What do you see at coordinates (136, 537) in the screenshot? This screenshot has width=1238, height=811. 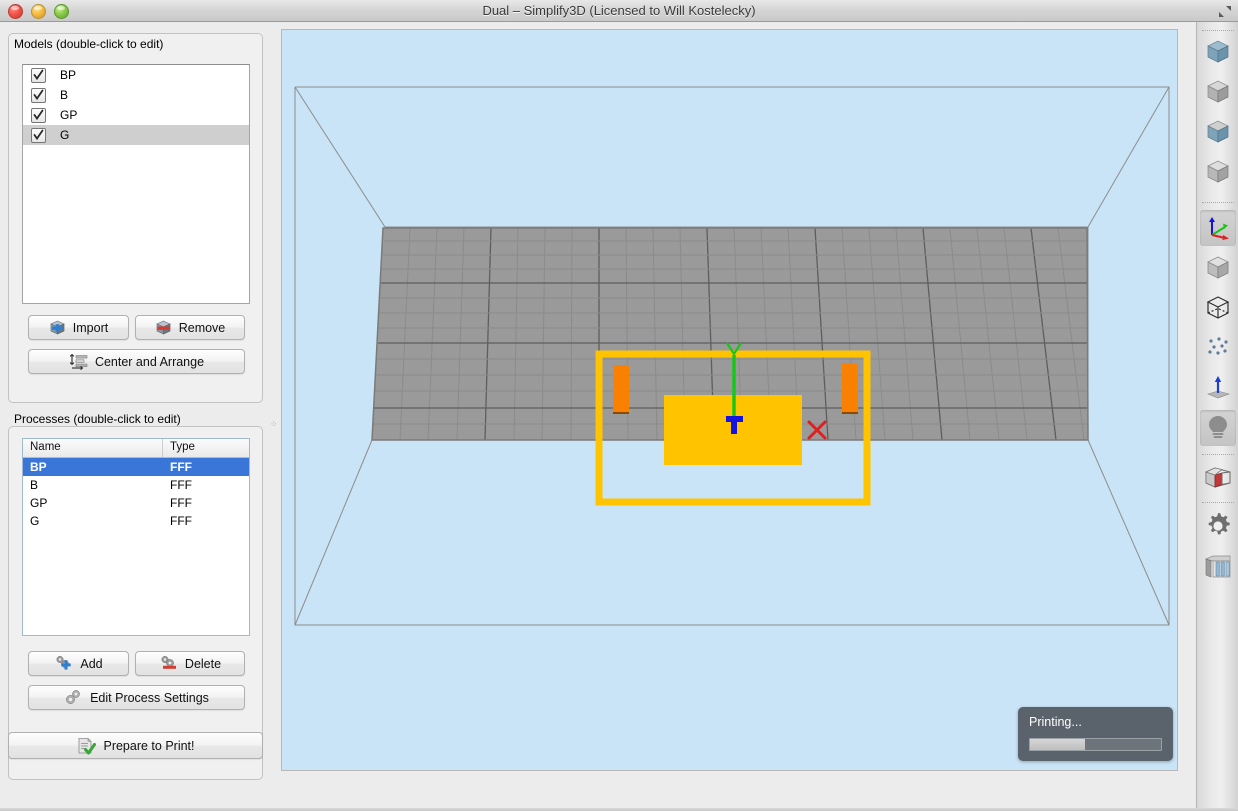 I see `processes-table: Name Type BP FFF B FFF GP FFF G FFF` at bounding box center [136, 537].